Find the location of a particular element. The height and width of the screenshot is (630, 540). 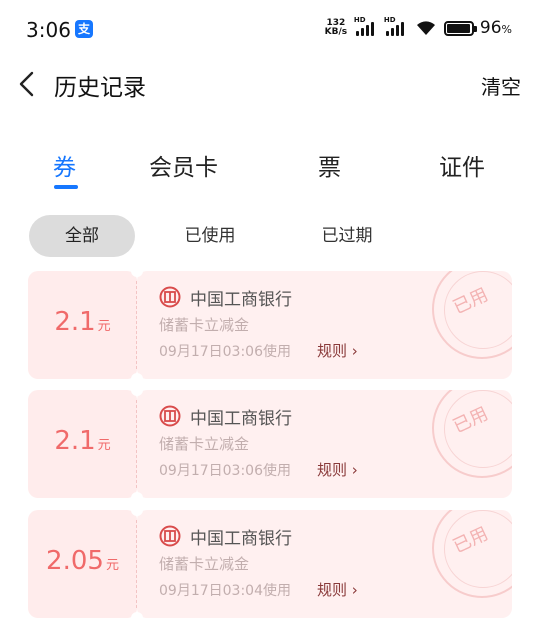

clear-button: 清空 is located at coordinates (501, 85).